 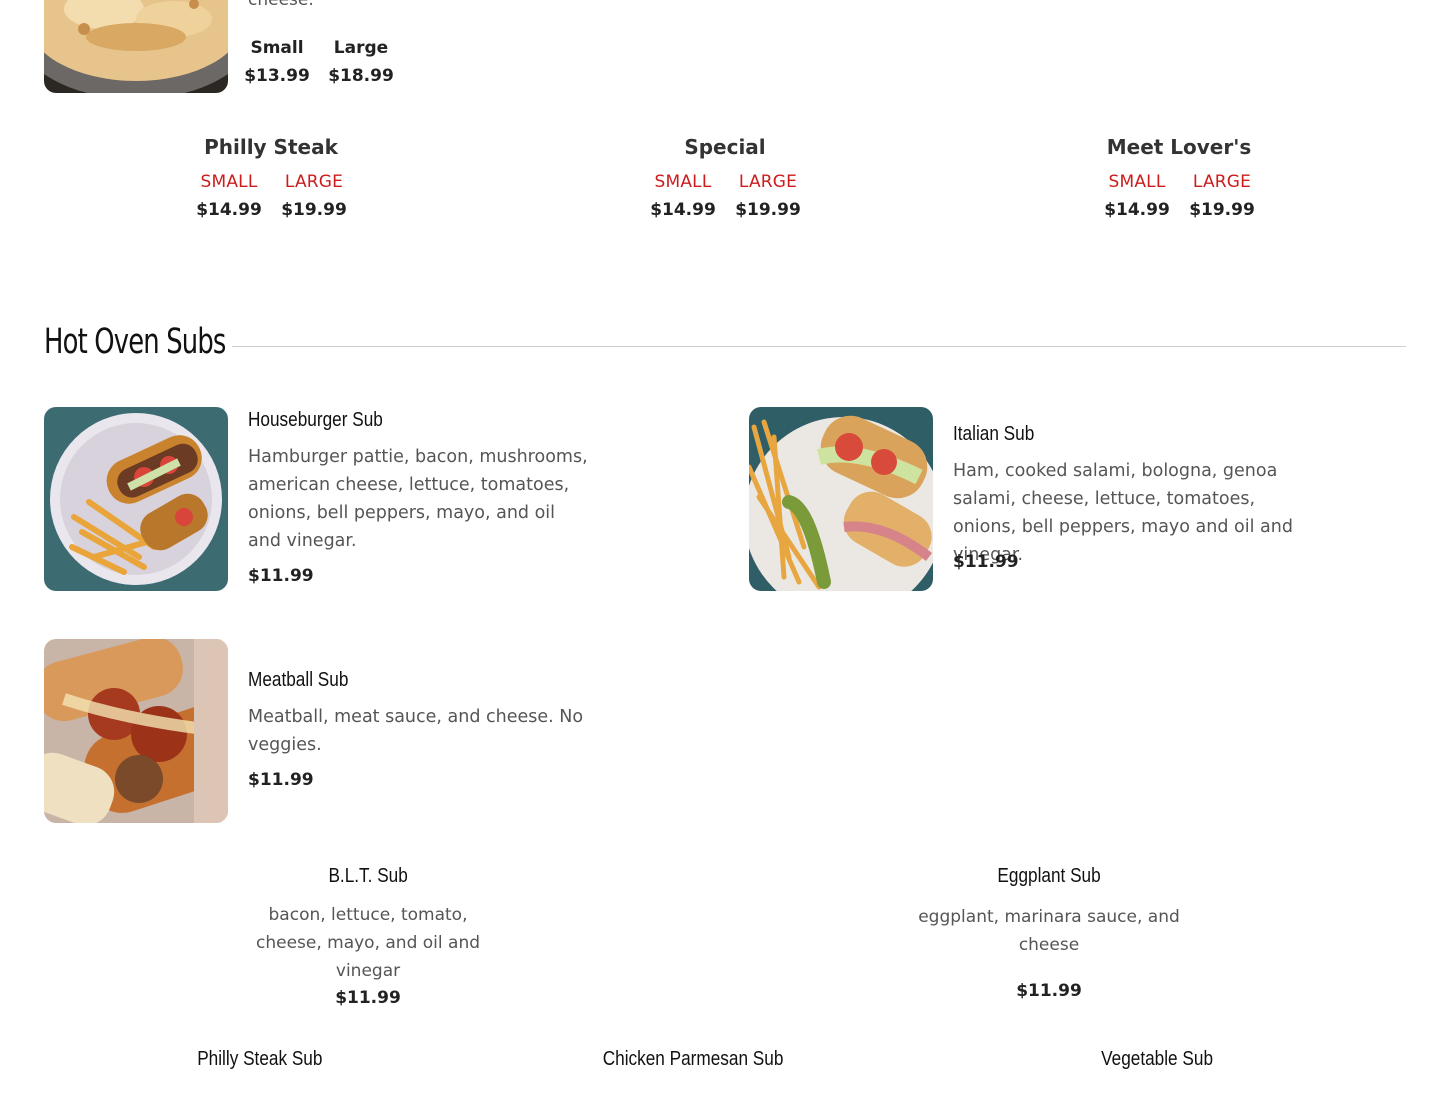 I want to click on item-title: Houseburger Sub, so click(x=315, y=420).